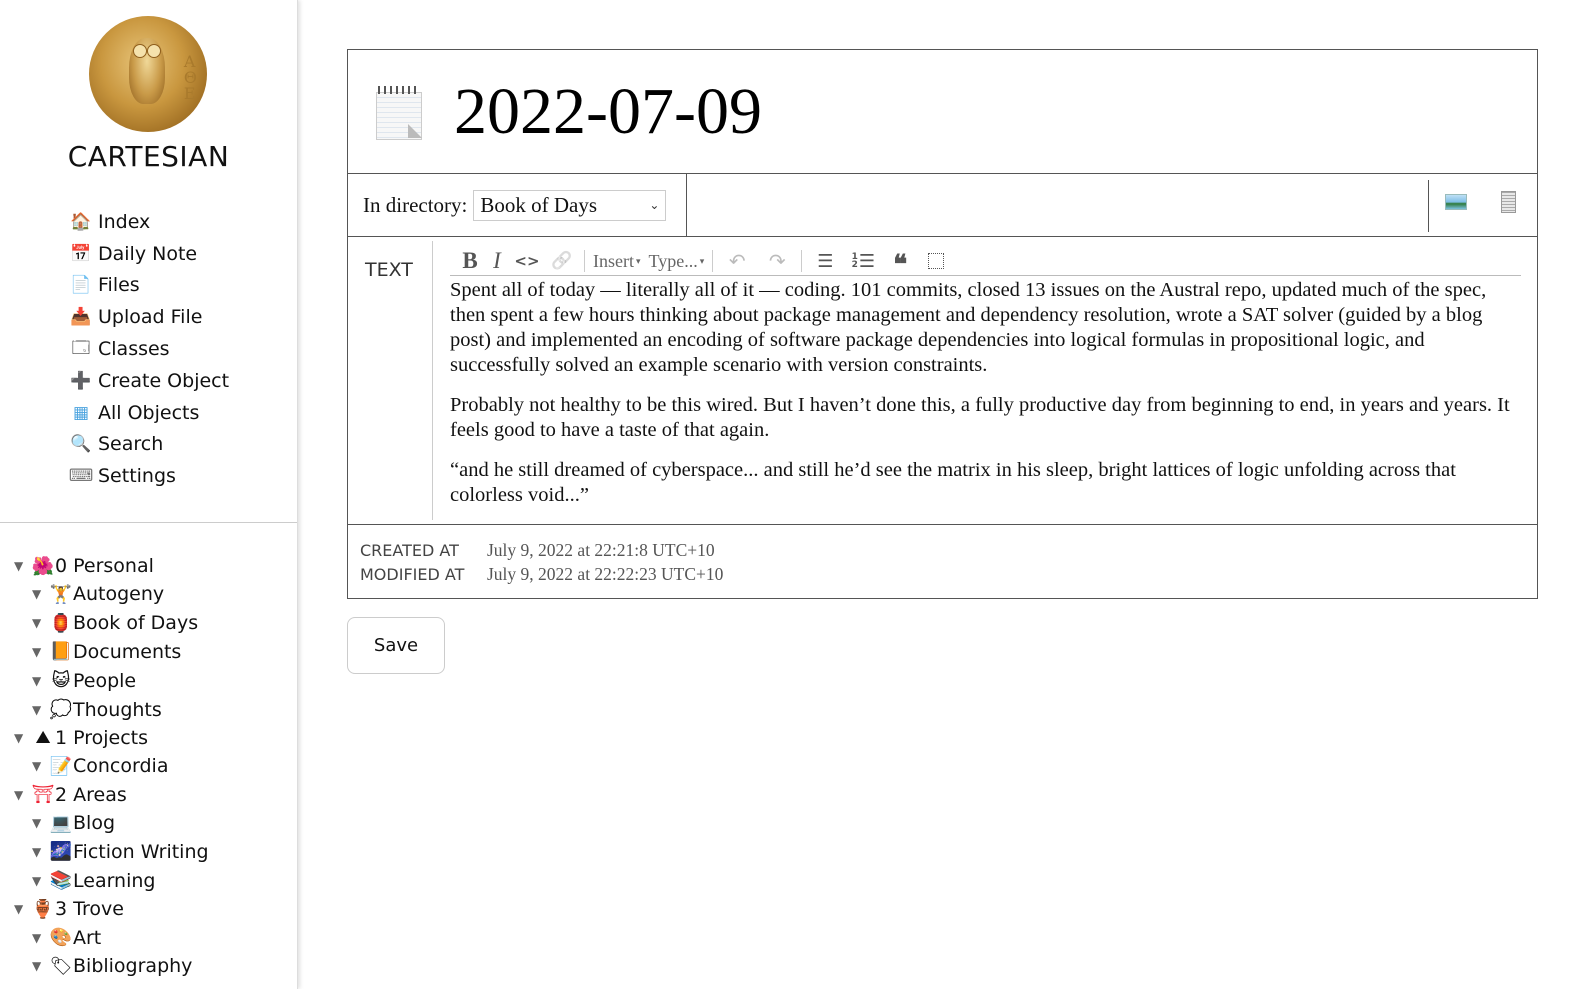 This screenshot has width=1581, height=989. I want to click on tree-item-learning: ▼ 📚 Learning, so click(109, 880).